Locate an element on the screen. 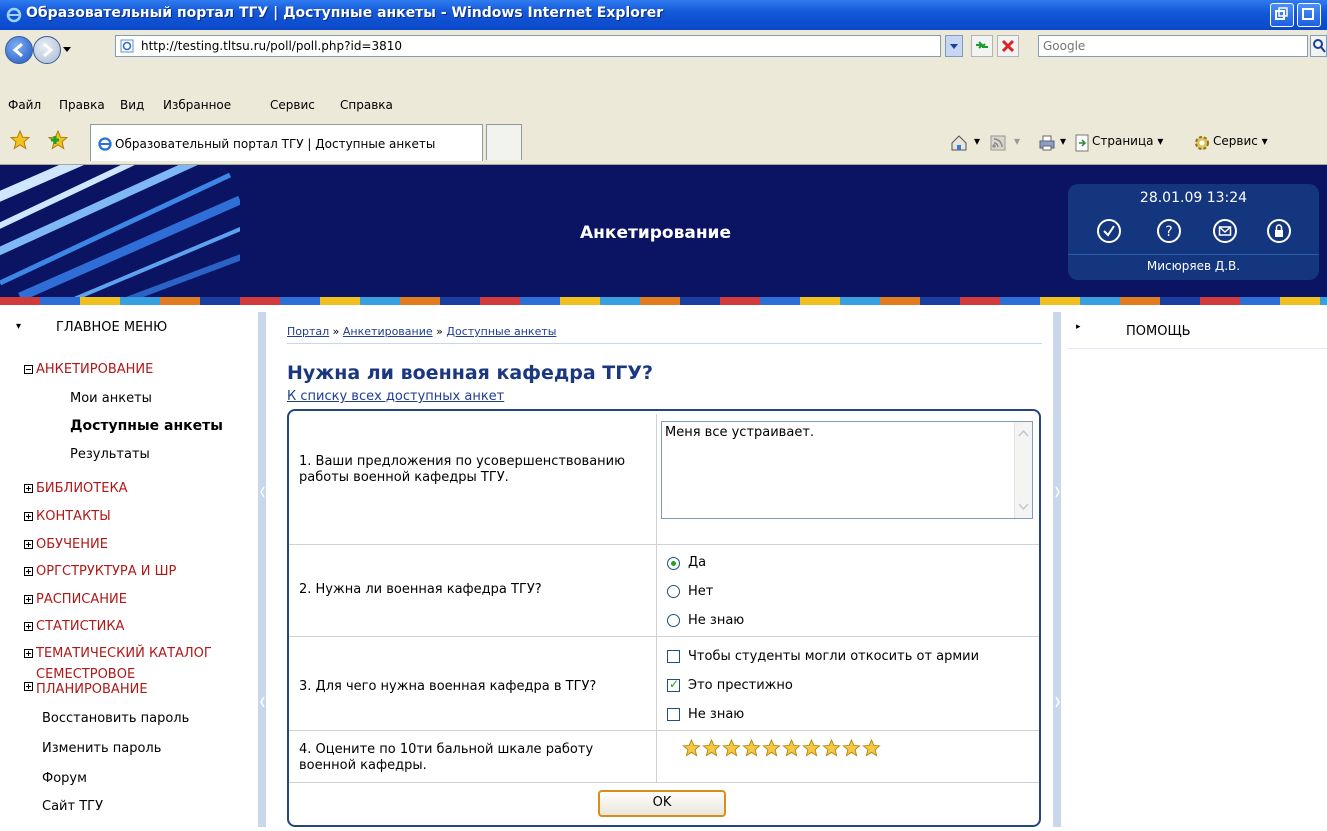 The width and height of the screenshot is (1327, 831). menu-help: Справка is located at coordinates (366, 105).